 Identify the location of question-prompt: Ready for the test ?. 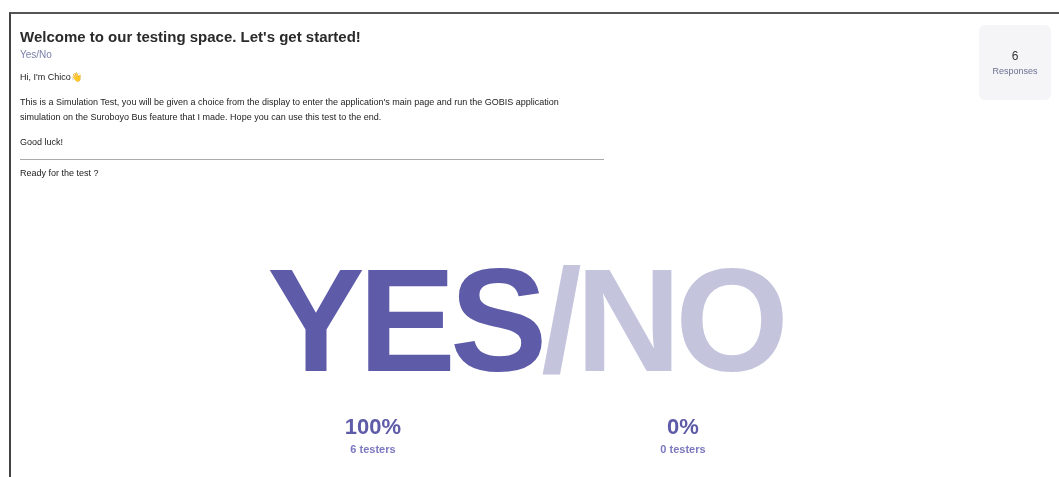
(60, 173).